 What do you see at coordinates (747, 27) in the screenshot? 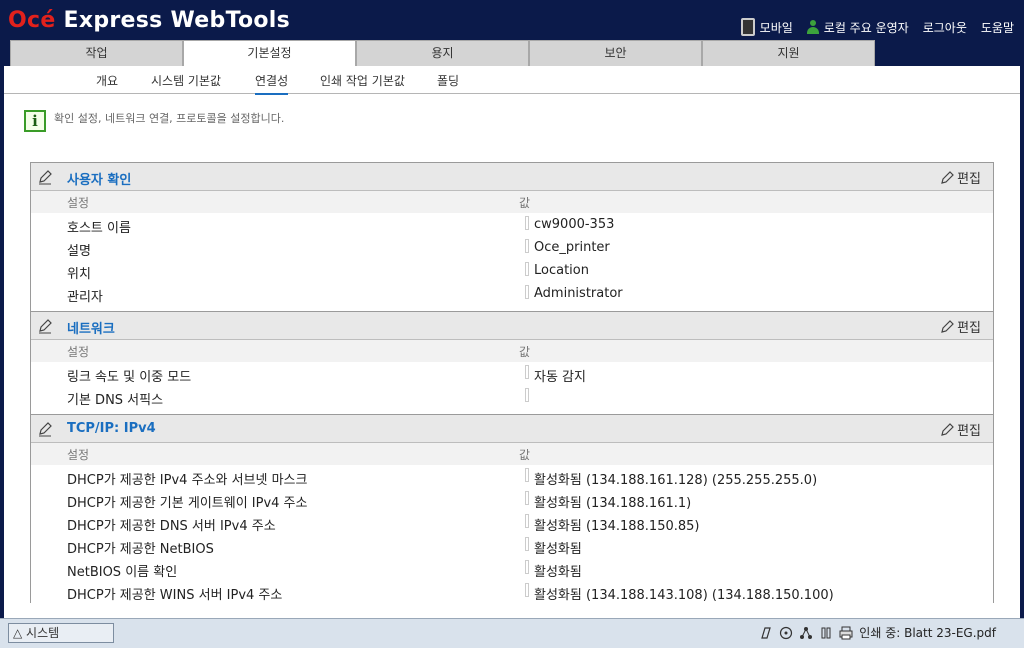
I see `mobile-phone-icon` at bounding box center [747, 27].